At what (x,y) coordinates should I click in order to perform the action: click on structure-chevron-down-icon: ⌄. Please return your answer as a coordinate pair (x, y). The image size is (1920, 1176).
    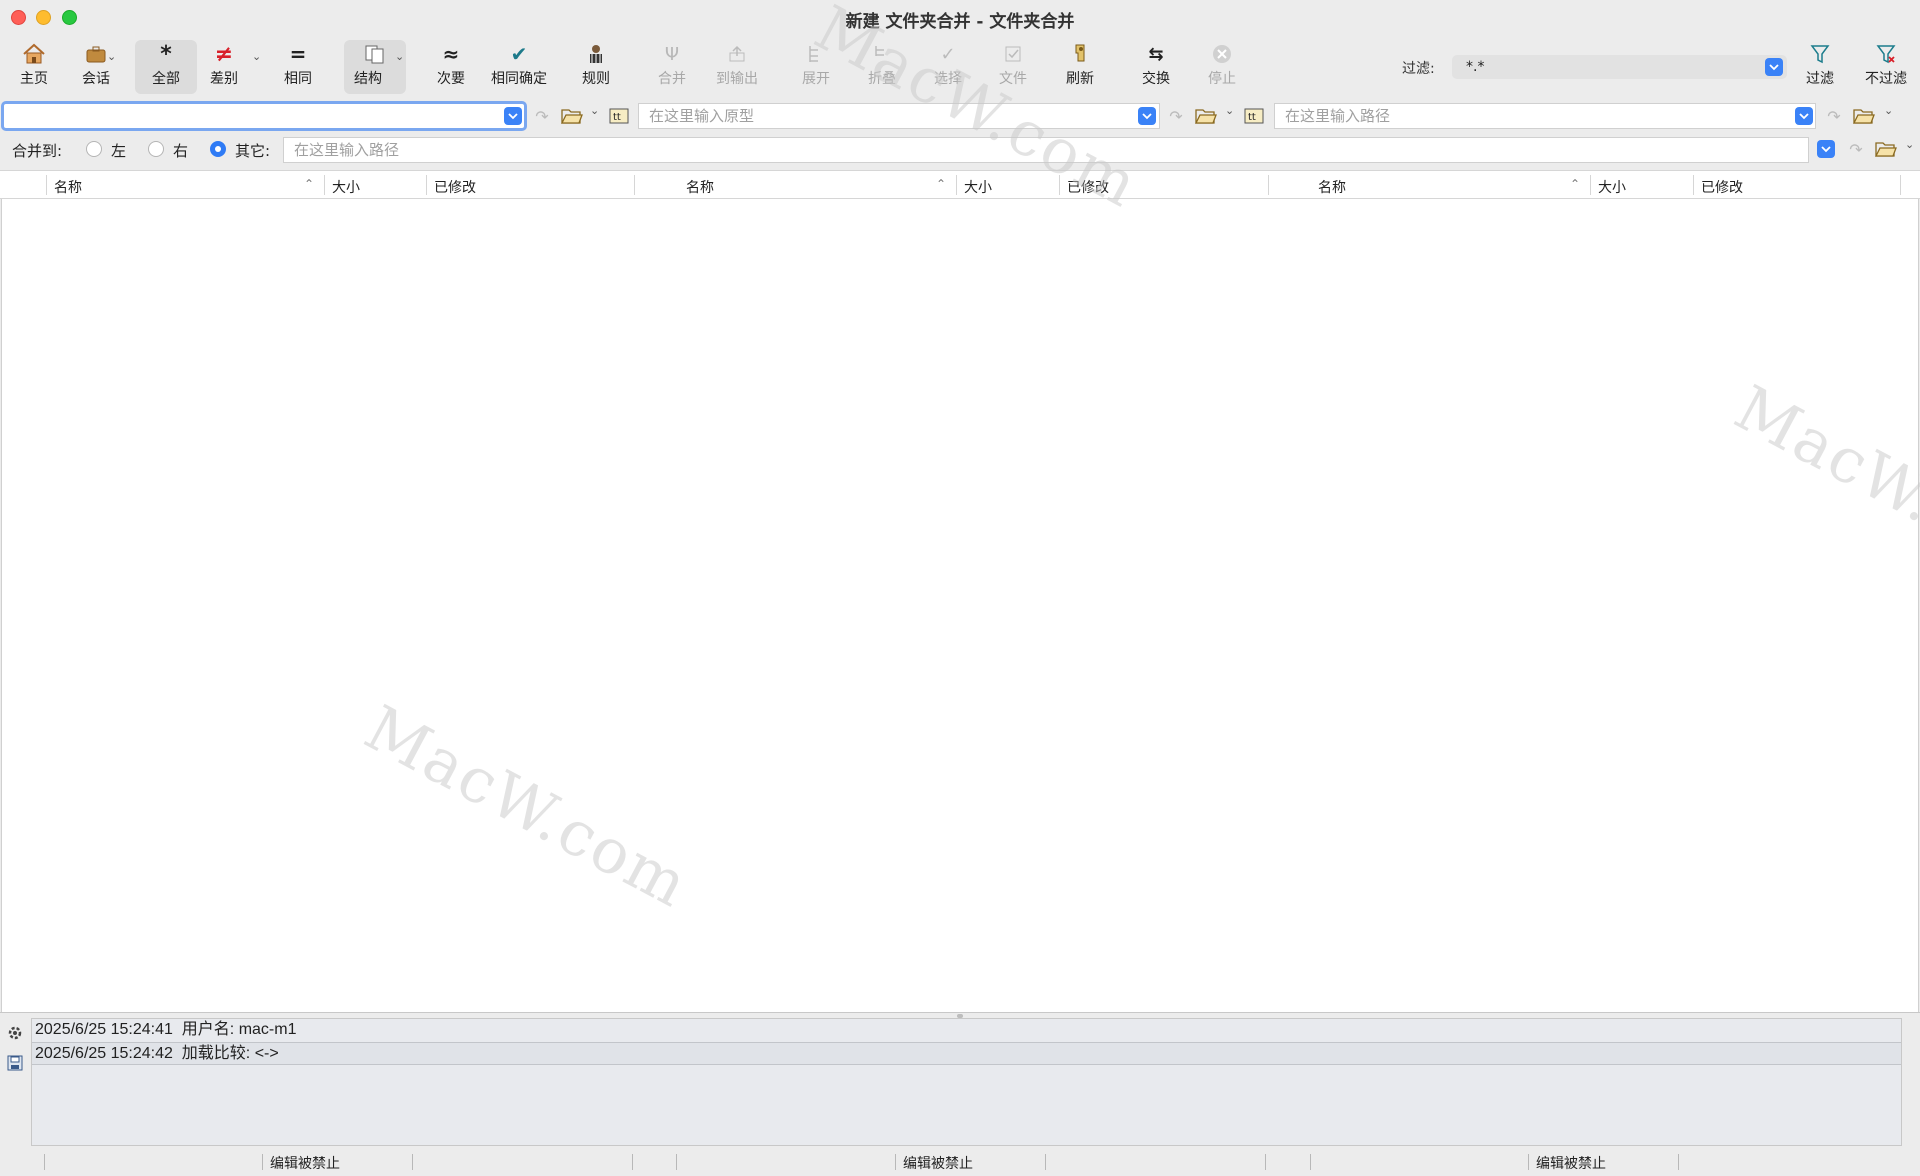
    Looking at the image, I should click on (399, 56).